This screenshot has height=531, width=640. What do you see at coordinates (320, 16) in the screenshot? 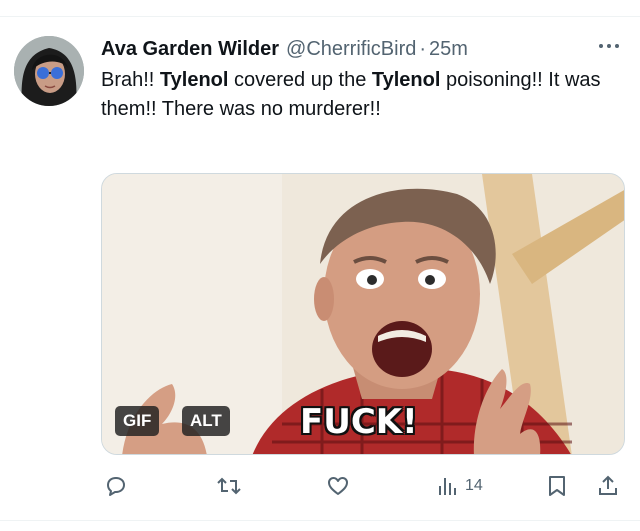
I see `divider-top` at bounding box center [320, 16].